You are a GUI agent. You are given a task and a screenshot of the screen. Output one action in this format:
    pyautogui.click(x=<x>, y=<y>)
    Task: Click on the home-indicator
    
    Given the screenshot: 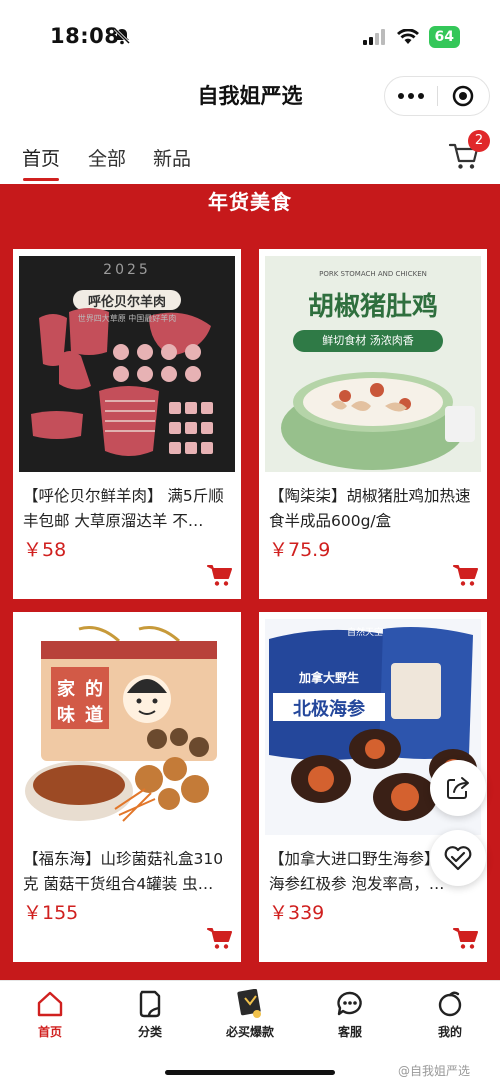 What is the action you would take?
    pyautogui.click(x=250, y=1072)
    